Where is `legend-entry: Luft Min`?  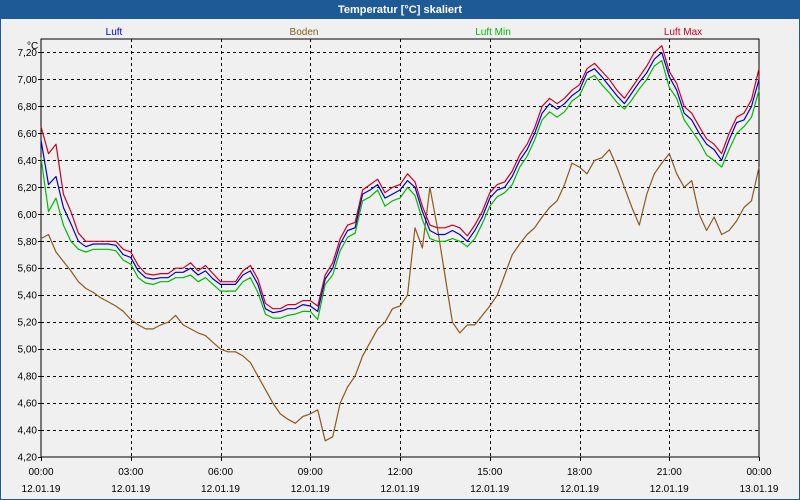 legend-entry: Luft Min is located at coordinates (493, 32).